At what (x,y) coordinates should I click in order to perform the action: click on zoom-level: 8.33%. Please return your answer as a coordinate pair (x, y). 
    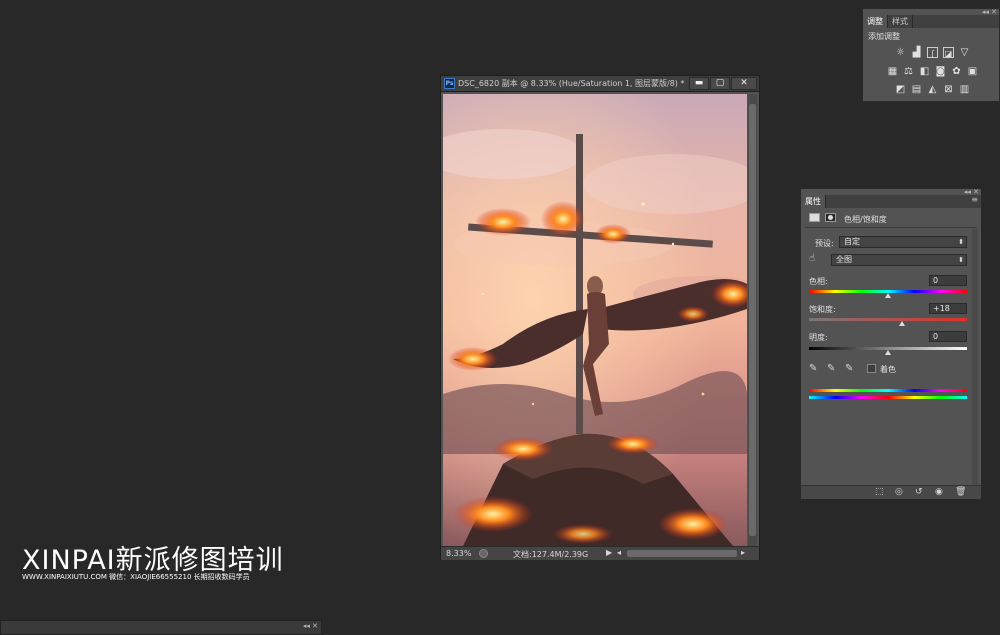
    Looking at the image, I should click on (458, 553).